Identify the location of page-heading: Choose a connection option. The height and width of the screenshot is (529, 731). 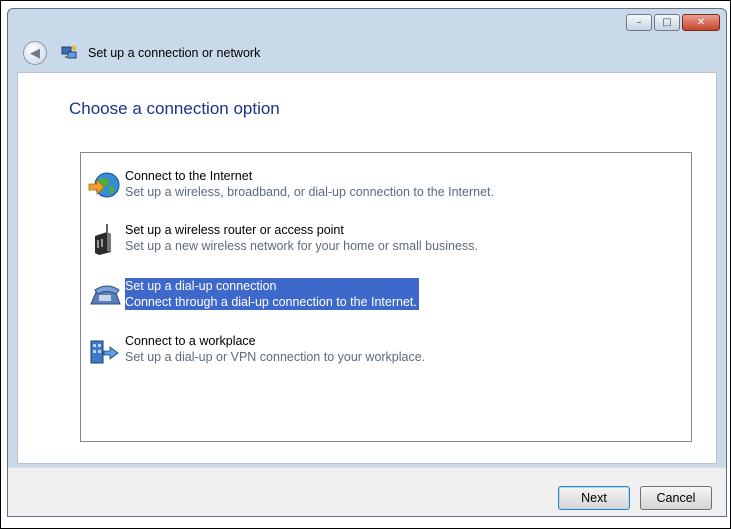
(174, 108).